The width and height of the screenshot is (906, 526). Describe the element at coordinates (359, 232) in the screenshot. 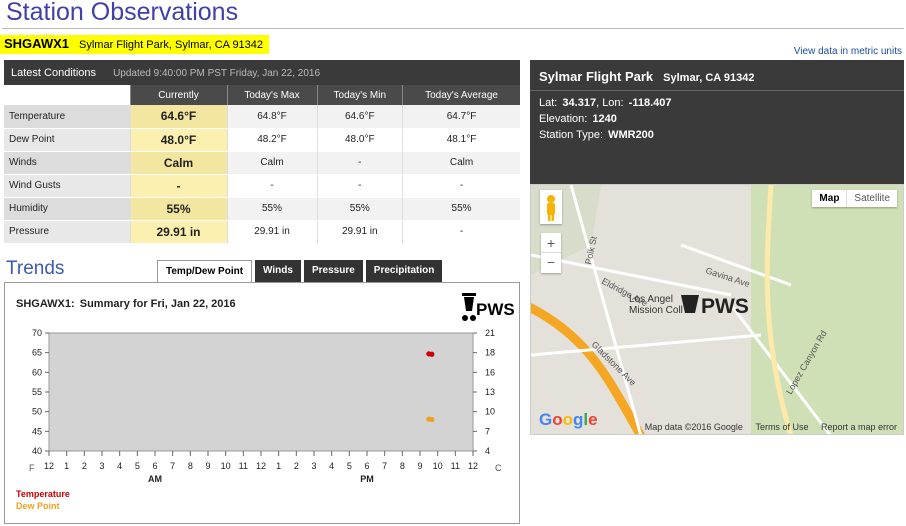

I see `min-value: 29.91 in` at that location.